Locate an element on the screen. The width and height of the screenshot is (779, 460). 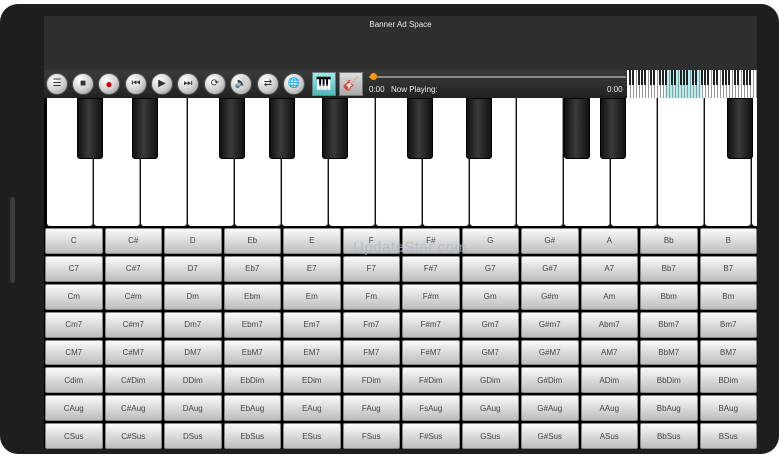
chord-button: C#Aug is located at coordinates (133, 408).